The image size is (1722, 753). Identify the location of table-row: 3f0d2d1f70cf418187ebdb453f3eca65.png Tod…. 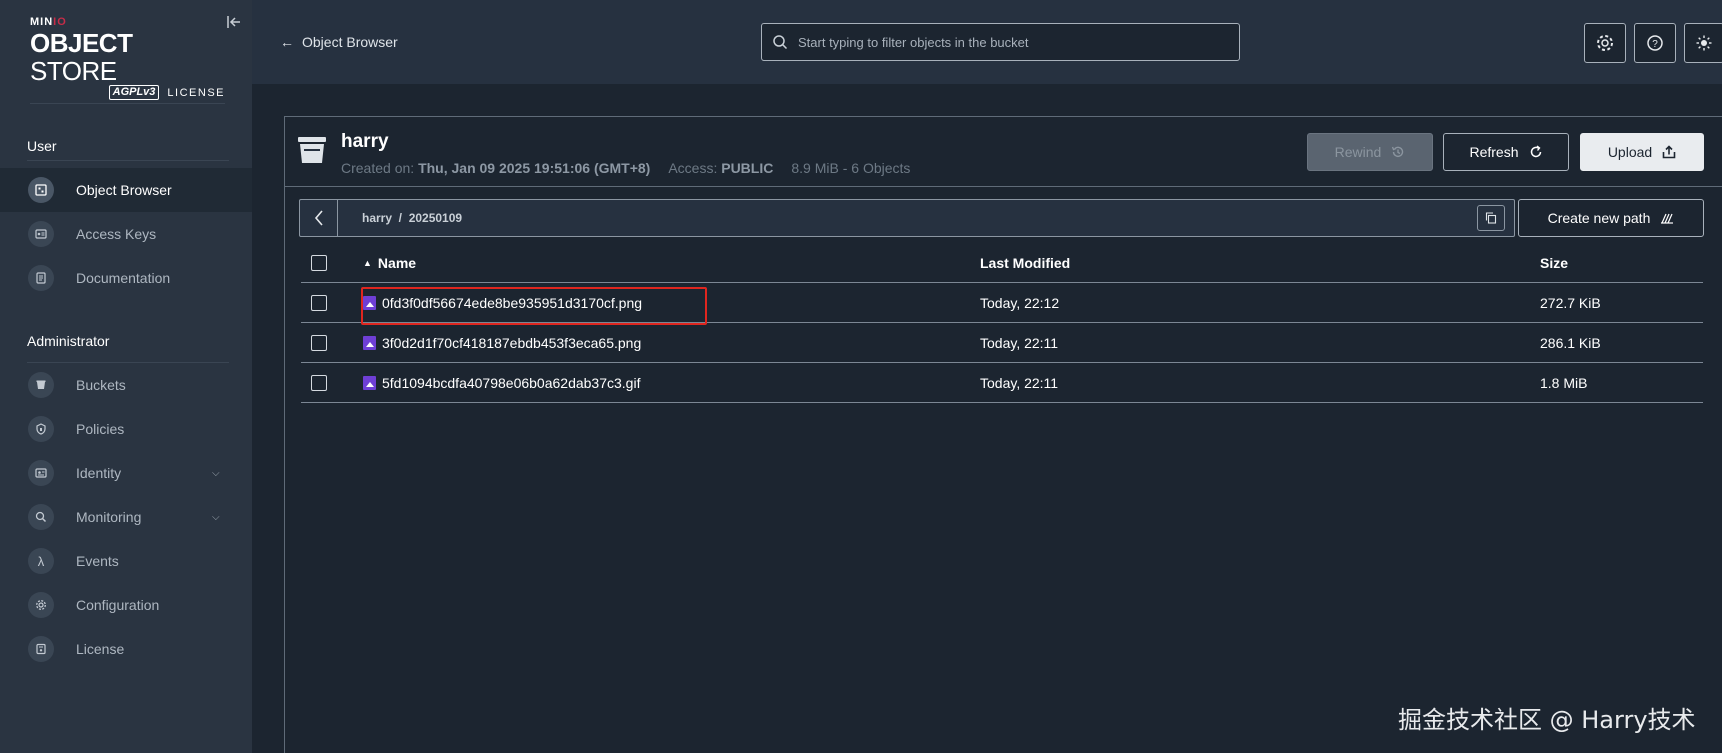
(1002, 343).